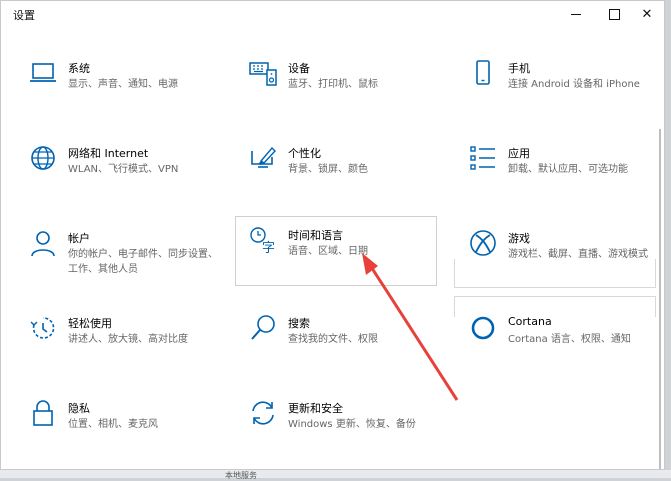  What do you see at coordinates (568, 169) in the screenshot?
I see `tile-desc: 卸载、默认应用、可选功能` at bounding box center [568, 169].